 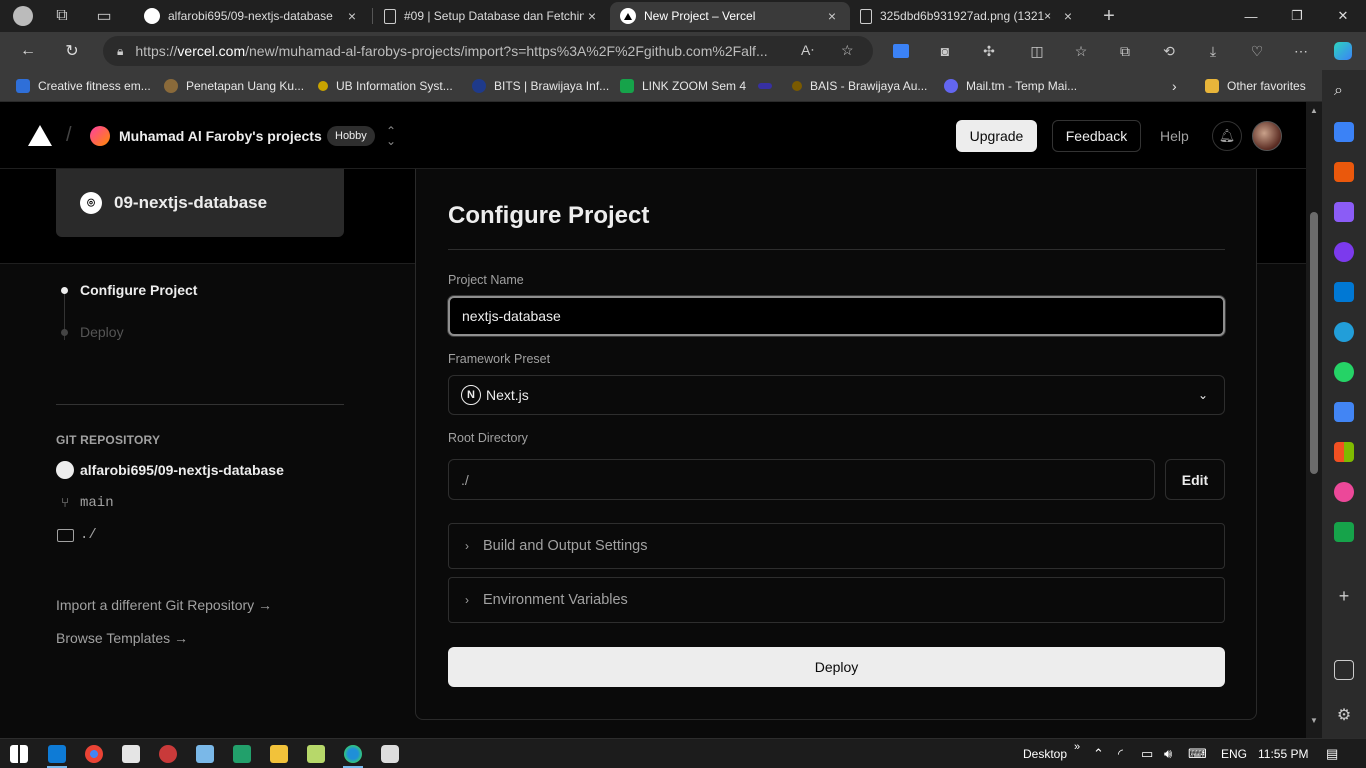 I want to click on calendar-icon, so click(x=1344, y=532).